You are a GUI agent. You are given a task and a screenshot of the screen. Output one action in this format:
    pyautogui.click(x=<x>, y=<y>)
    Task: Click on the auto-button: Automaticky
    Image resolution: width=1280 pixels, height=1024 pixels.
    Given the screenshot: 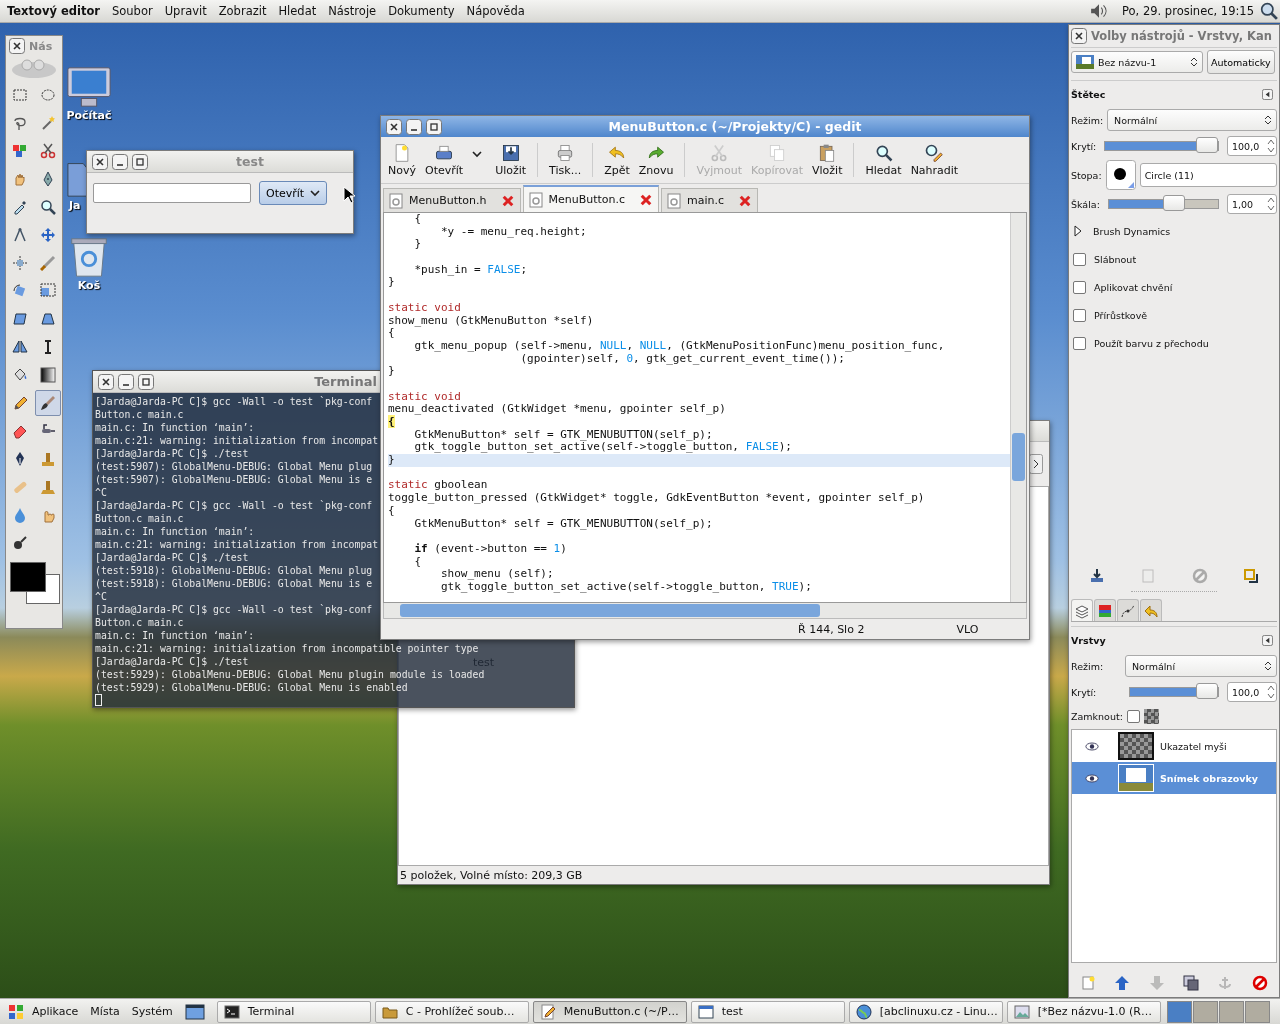 What is the action you would take?
    pyautogui.click(x=1241, y=62)
    